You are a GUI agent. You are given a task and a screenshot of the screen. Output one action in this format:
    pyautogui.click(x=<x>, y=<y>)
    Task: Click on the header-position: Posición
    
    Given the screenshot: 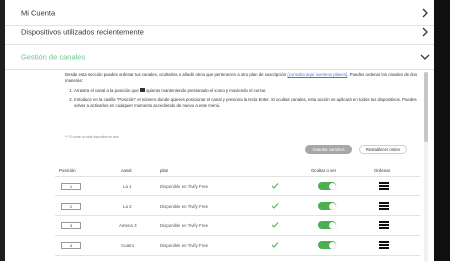 What is the action you would take?
    pyautogui.click(x=67, y=170)
    